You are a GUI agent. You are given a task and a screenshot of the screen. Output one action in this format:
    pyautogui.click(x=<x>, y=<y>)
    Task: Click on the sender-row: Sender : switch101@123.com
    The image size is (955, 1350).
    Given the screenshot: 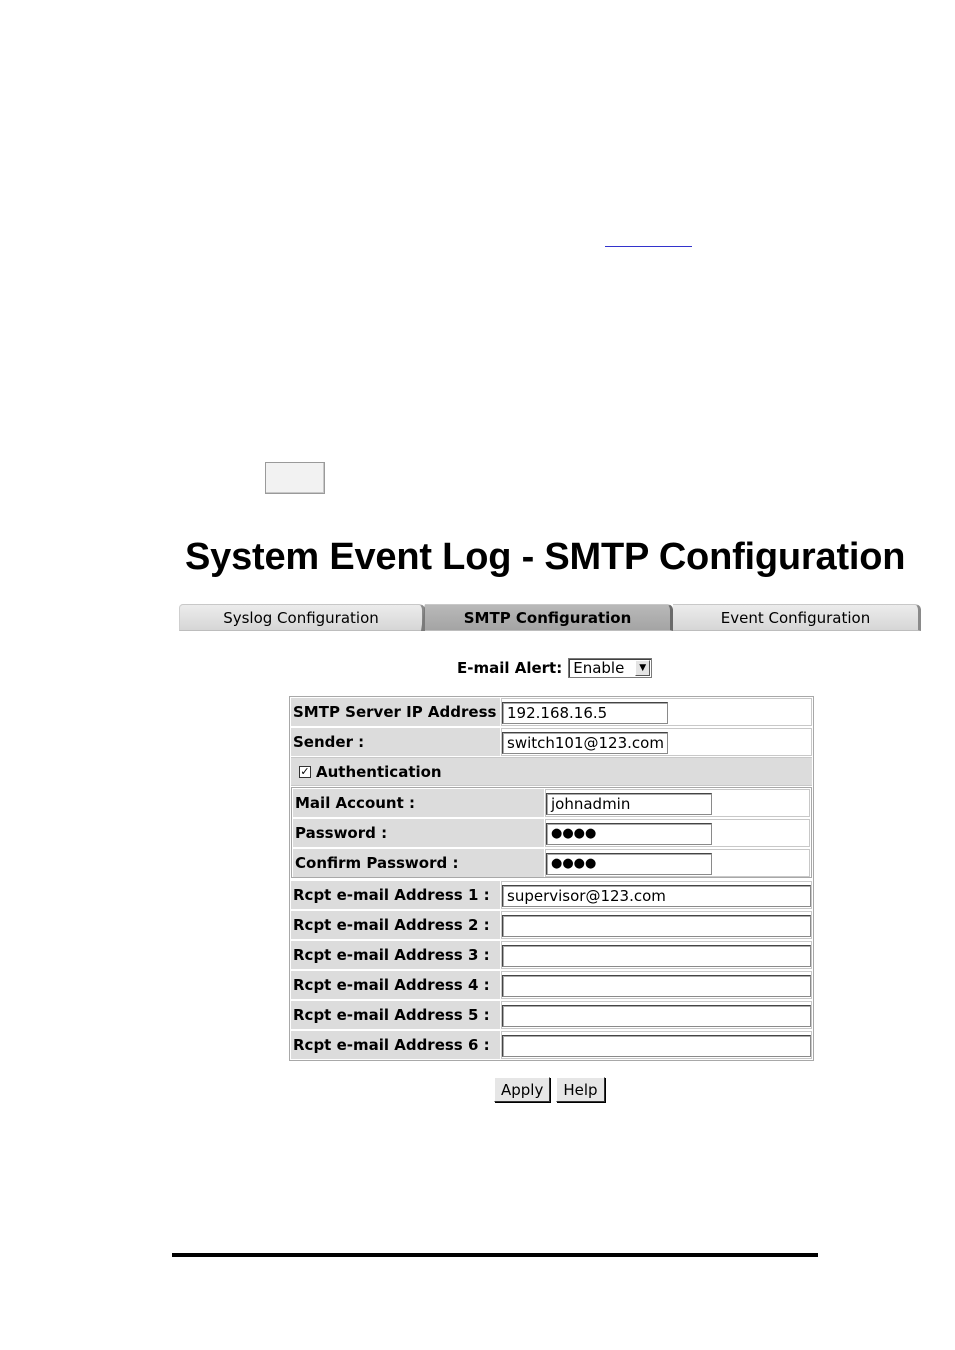 What is the action you would take?
    pyautogui.click(x=551, y=742)
    